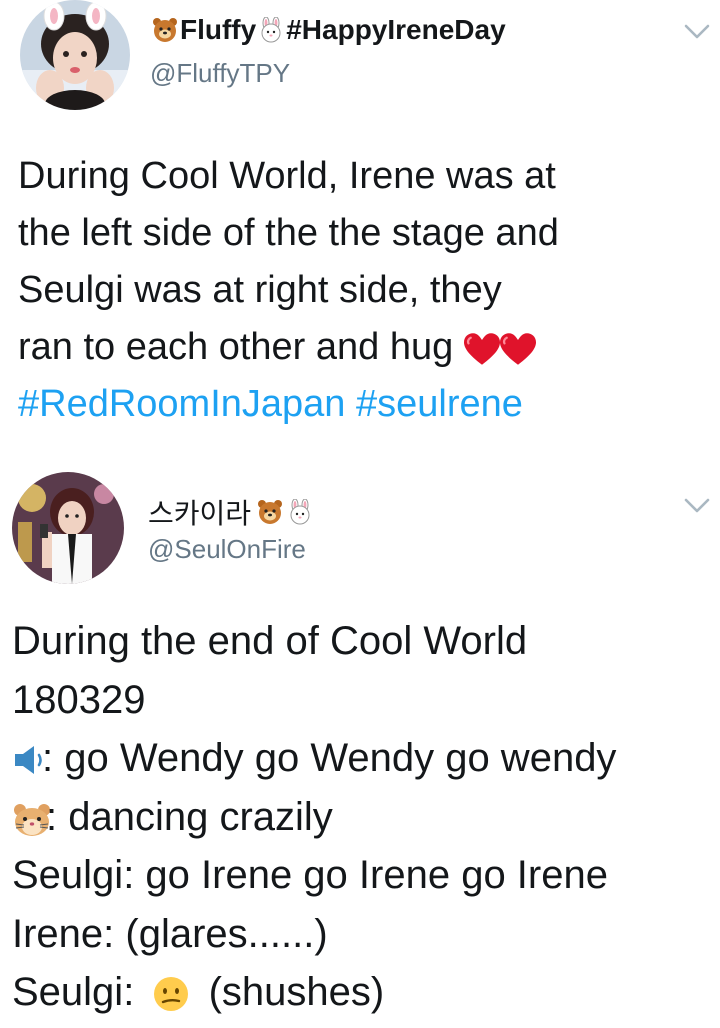 The width and height of the screenshot is (720, 1028). I want to click on tweet-text-segment: (shushes), so click(296, 992).